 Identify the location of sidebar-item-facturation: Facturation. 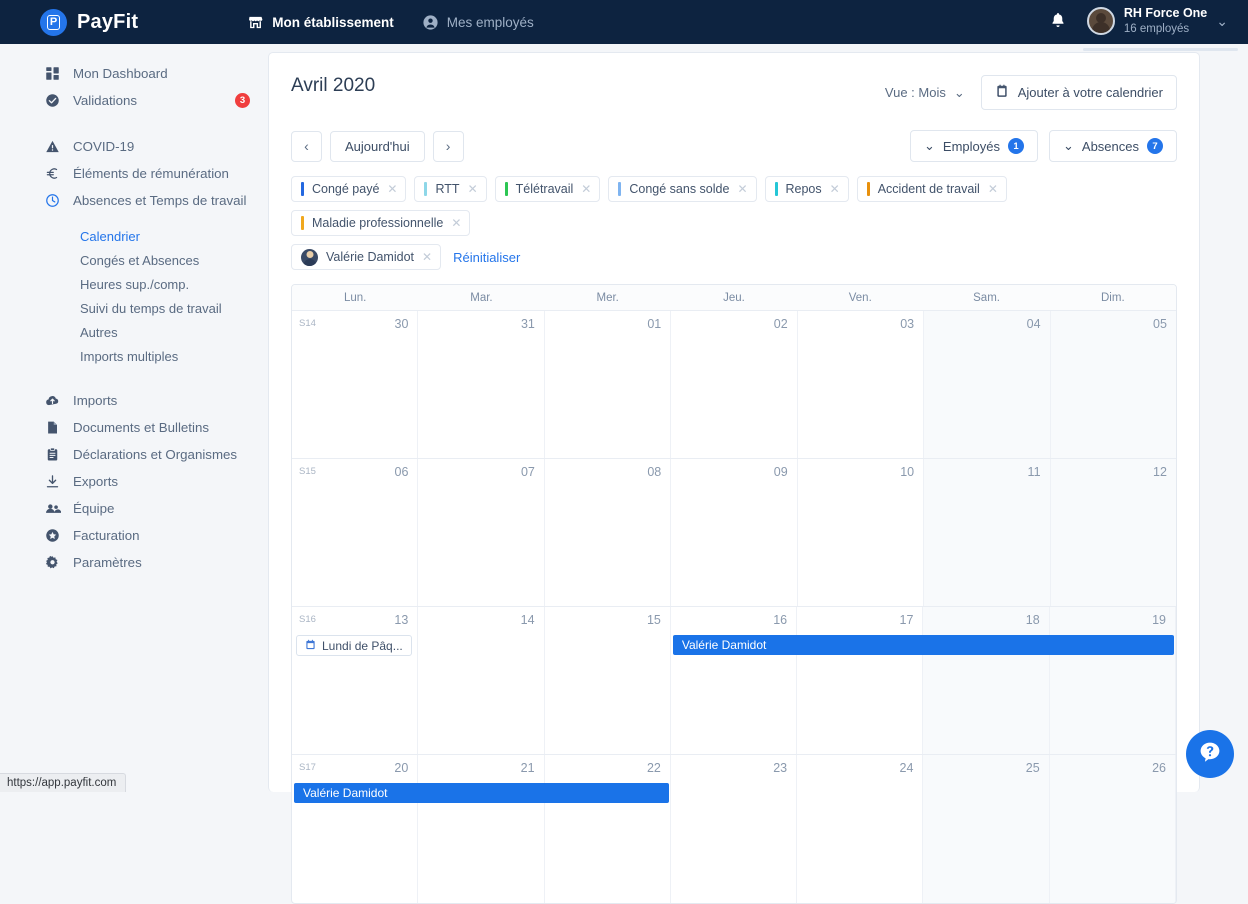
(135, 535).